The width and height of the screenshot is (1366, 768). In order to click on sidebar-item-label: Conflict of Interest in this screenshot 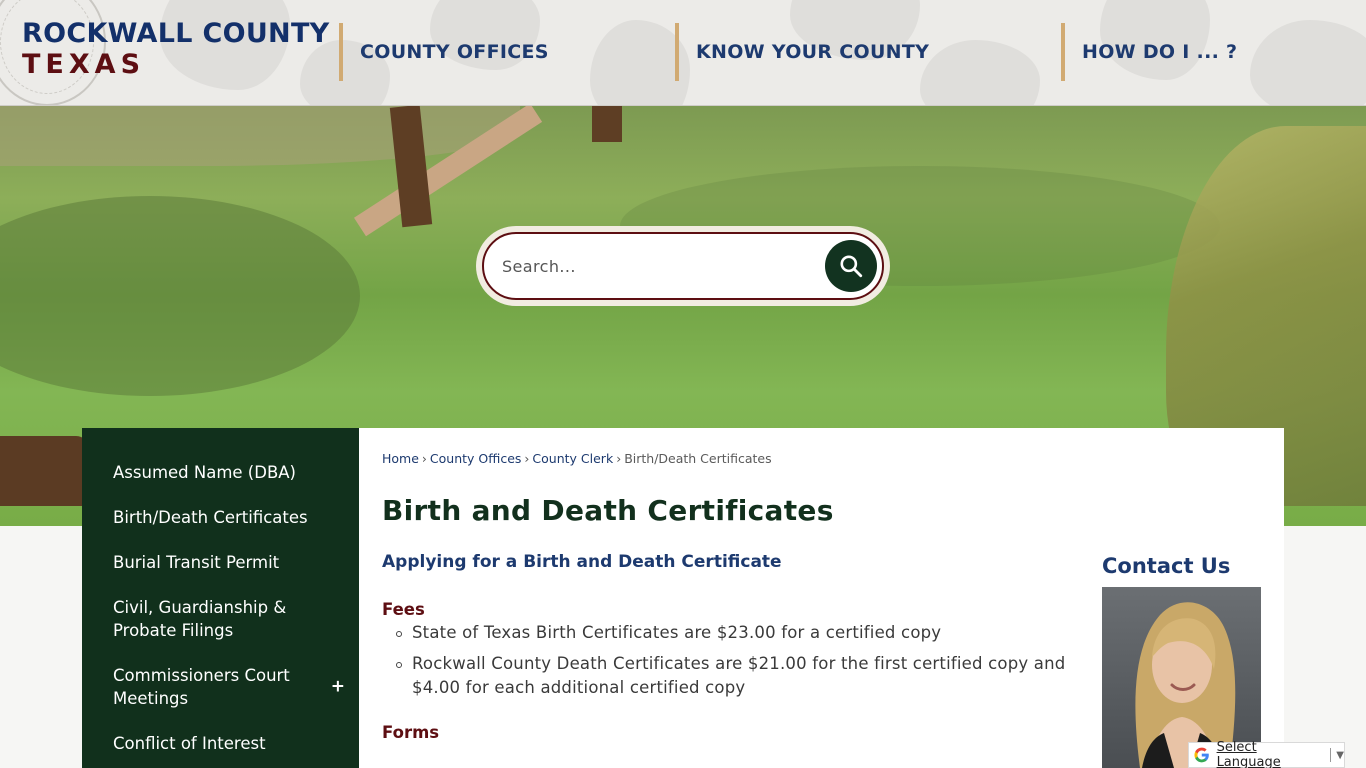, I will do `click(189, 743)`.